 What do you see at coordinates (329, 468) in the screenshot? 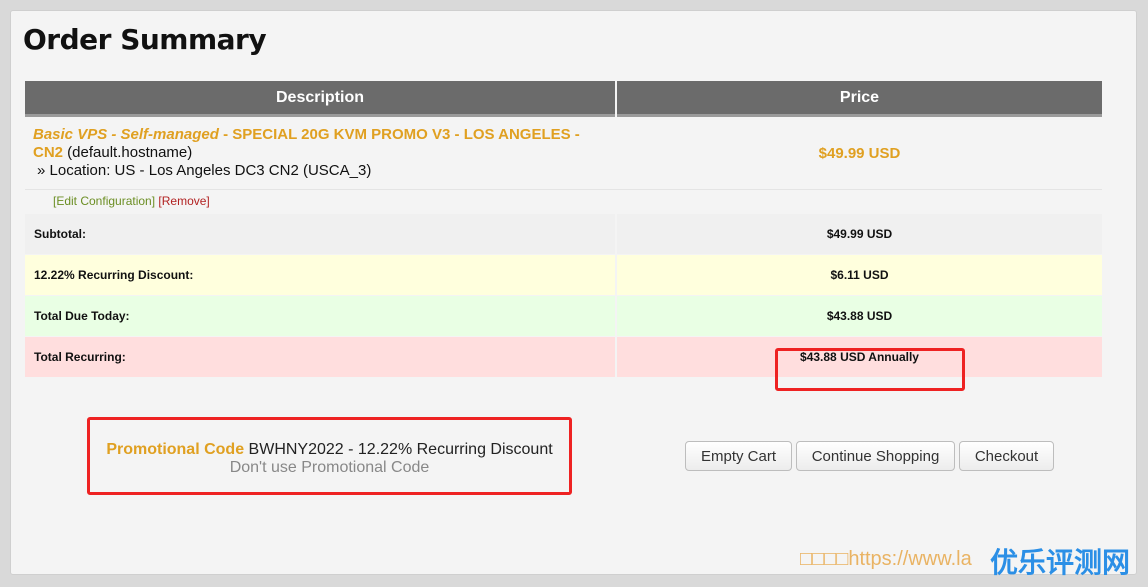
I see `remove-promo-link: Don't use Promotional Code` at bounding box center [329, 468].